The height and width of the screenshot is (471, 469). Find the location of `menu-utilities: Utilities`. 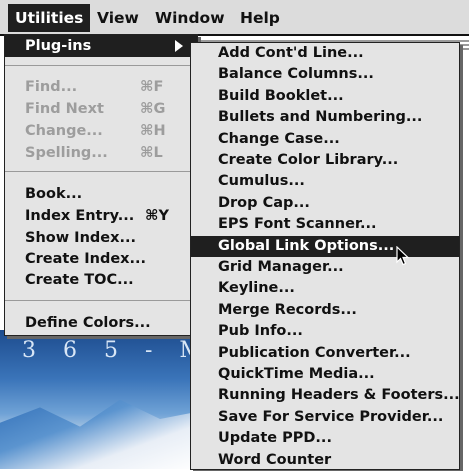

menu-utilities: Utilities is located at coordinates (49, 18).